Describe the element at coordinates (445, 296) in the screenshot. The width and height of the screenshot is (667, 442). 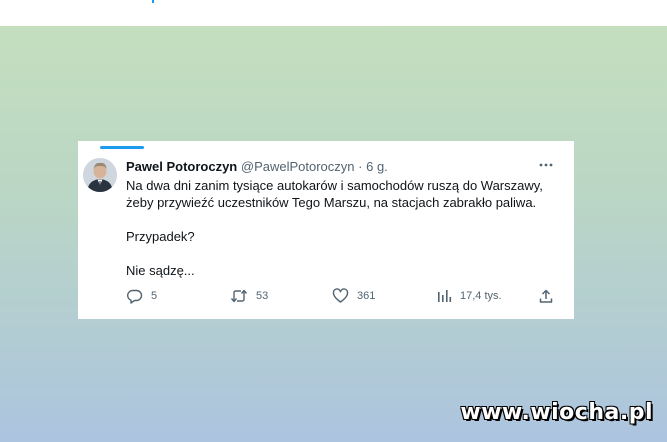
I see `analytics-icon` at that location.